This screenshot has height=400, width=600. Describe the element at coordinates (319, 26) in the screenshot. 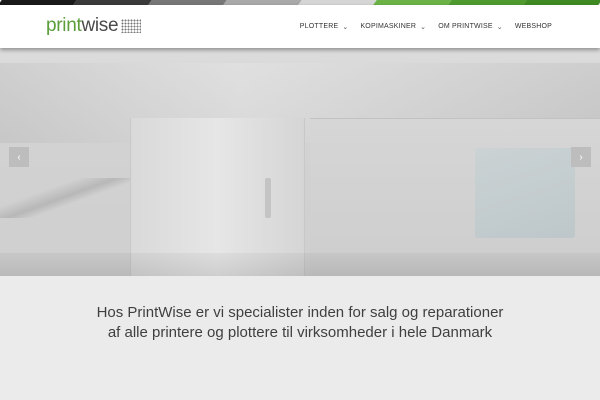

I see `nav-item-label: PLOTTERE` at that location.